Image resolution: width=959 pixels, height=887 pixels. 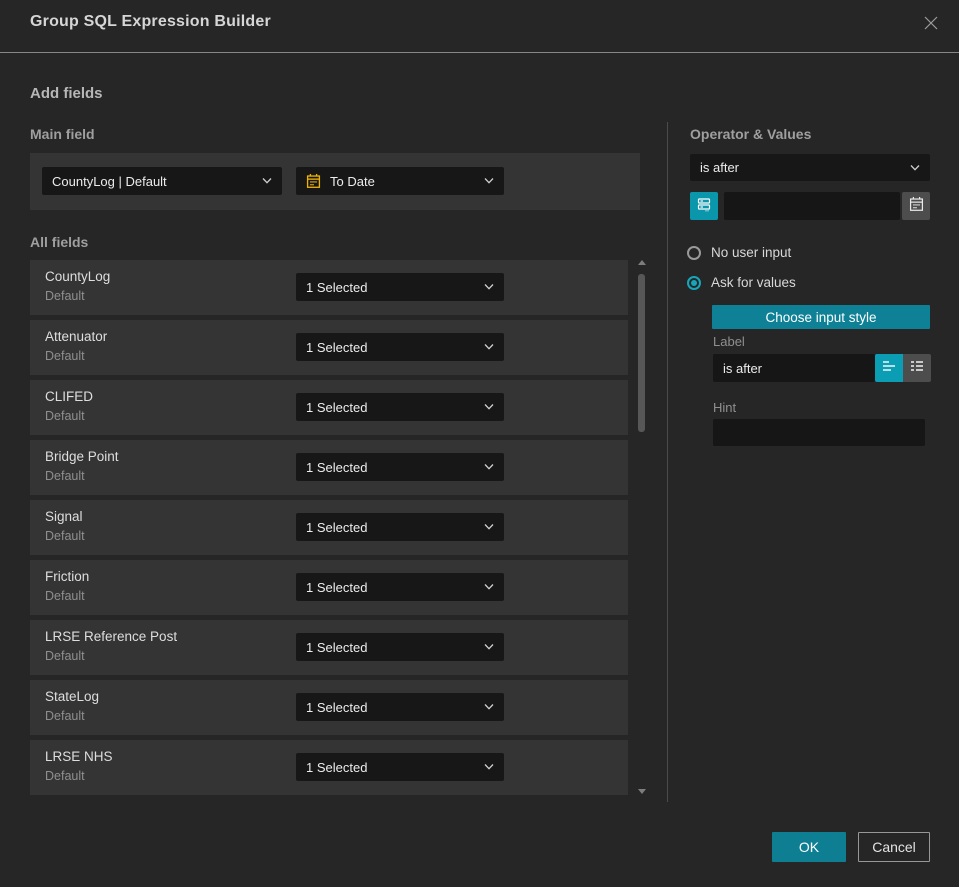 I want to click on add-fields-heading: Add fields, so click(x=66, y=93).